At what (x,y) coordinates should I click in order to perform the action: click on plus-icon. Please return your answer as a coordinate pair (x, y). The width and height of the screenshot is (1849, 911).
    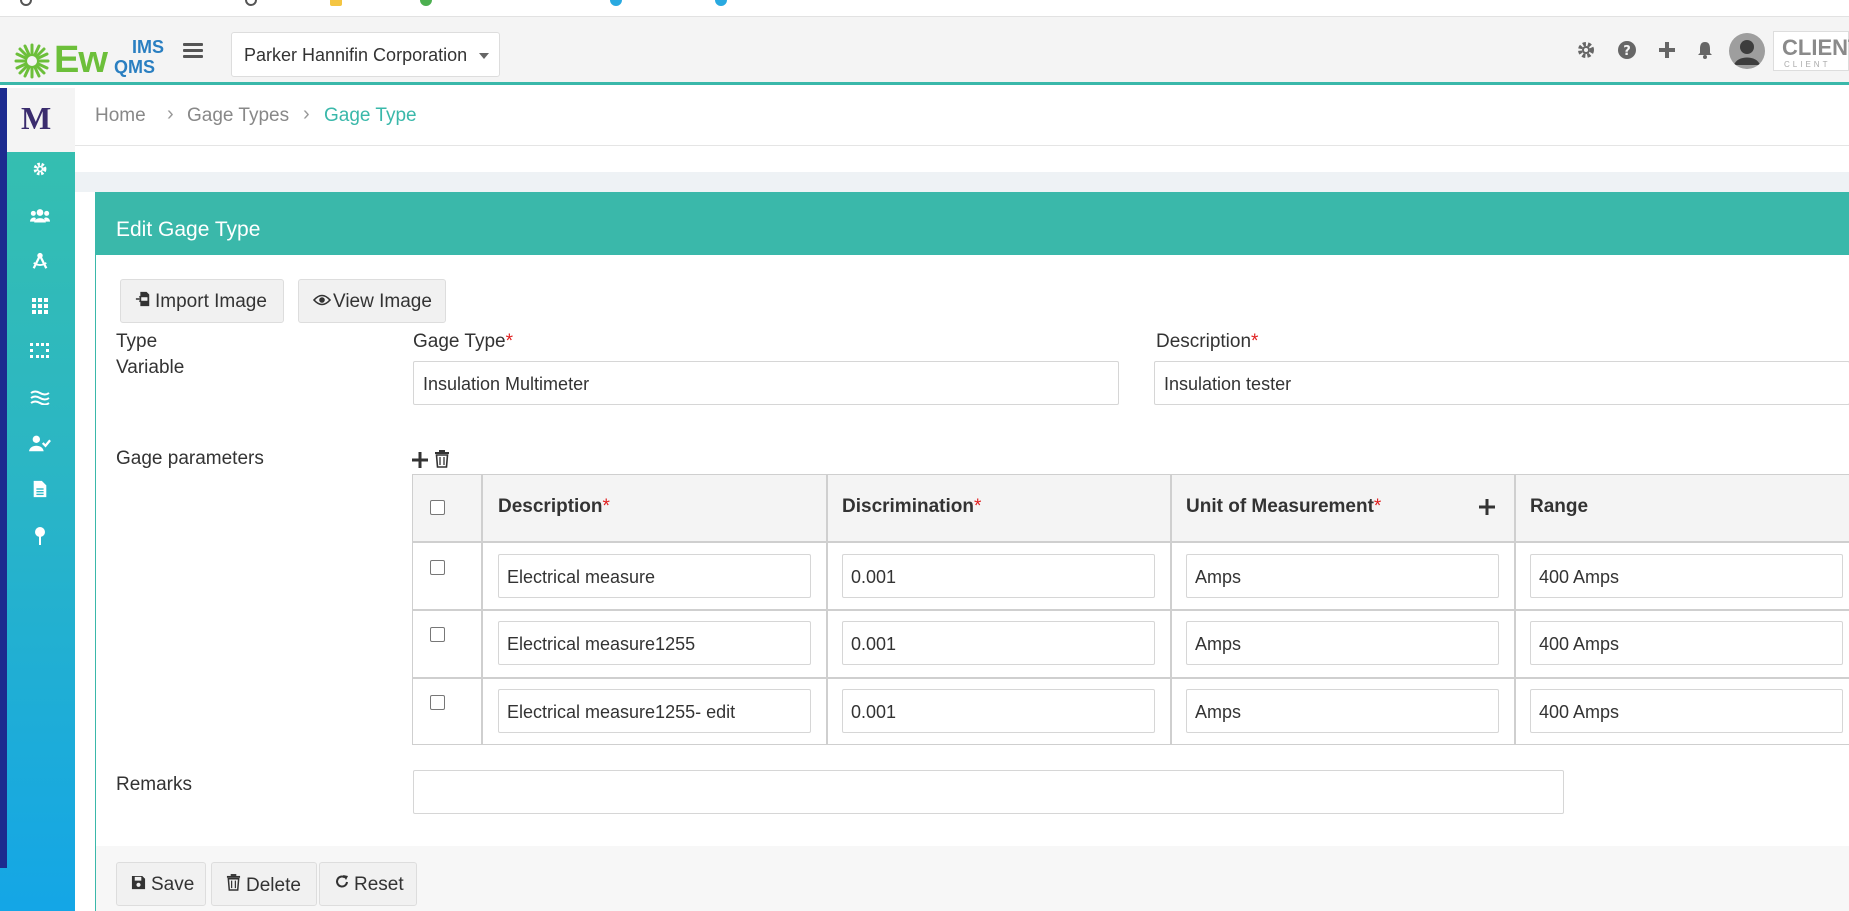
    Looking at the image, I should click on (1667, 51).